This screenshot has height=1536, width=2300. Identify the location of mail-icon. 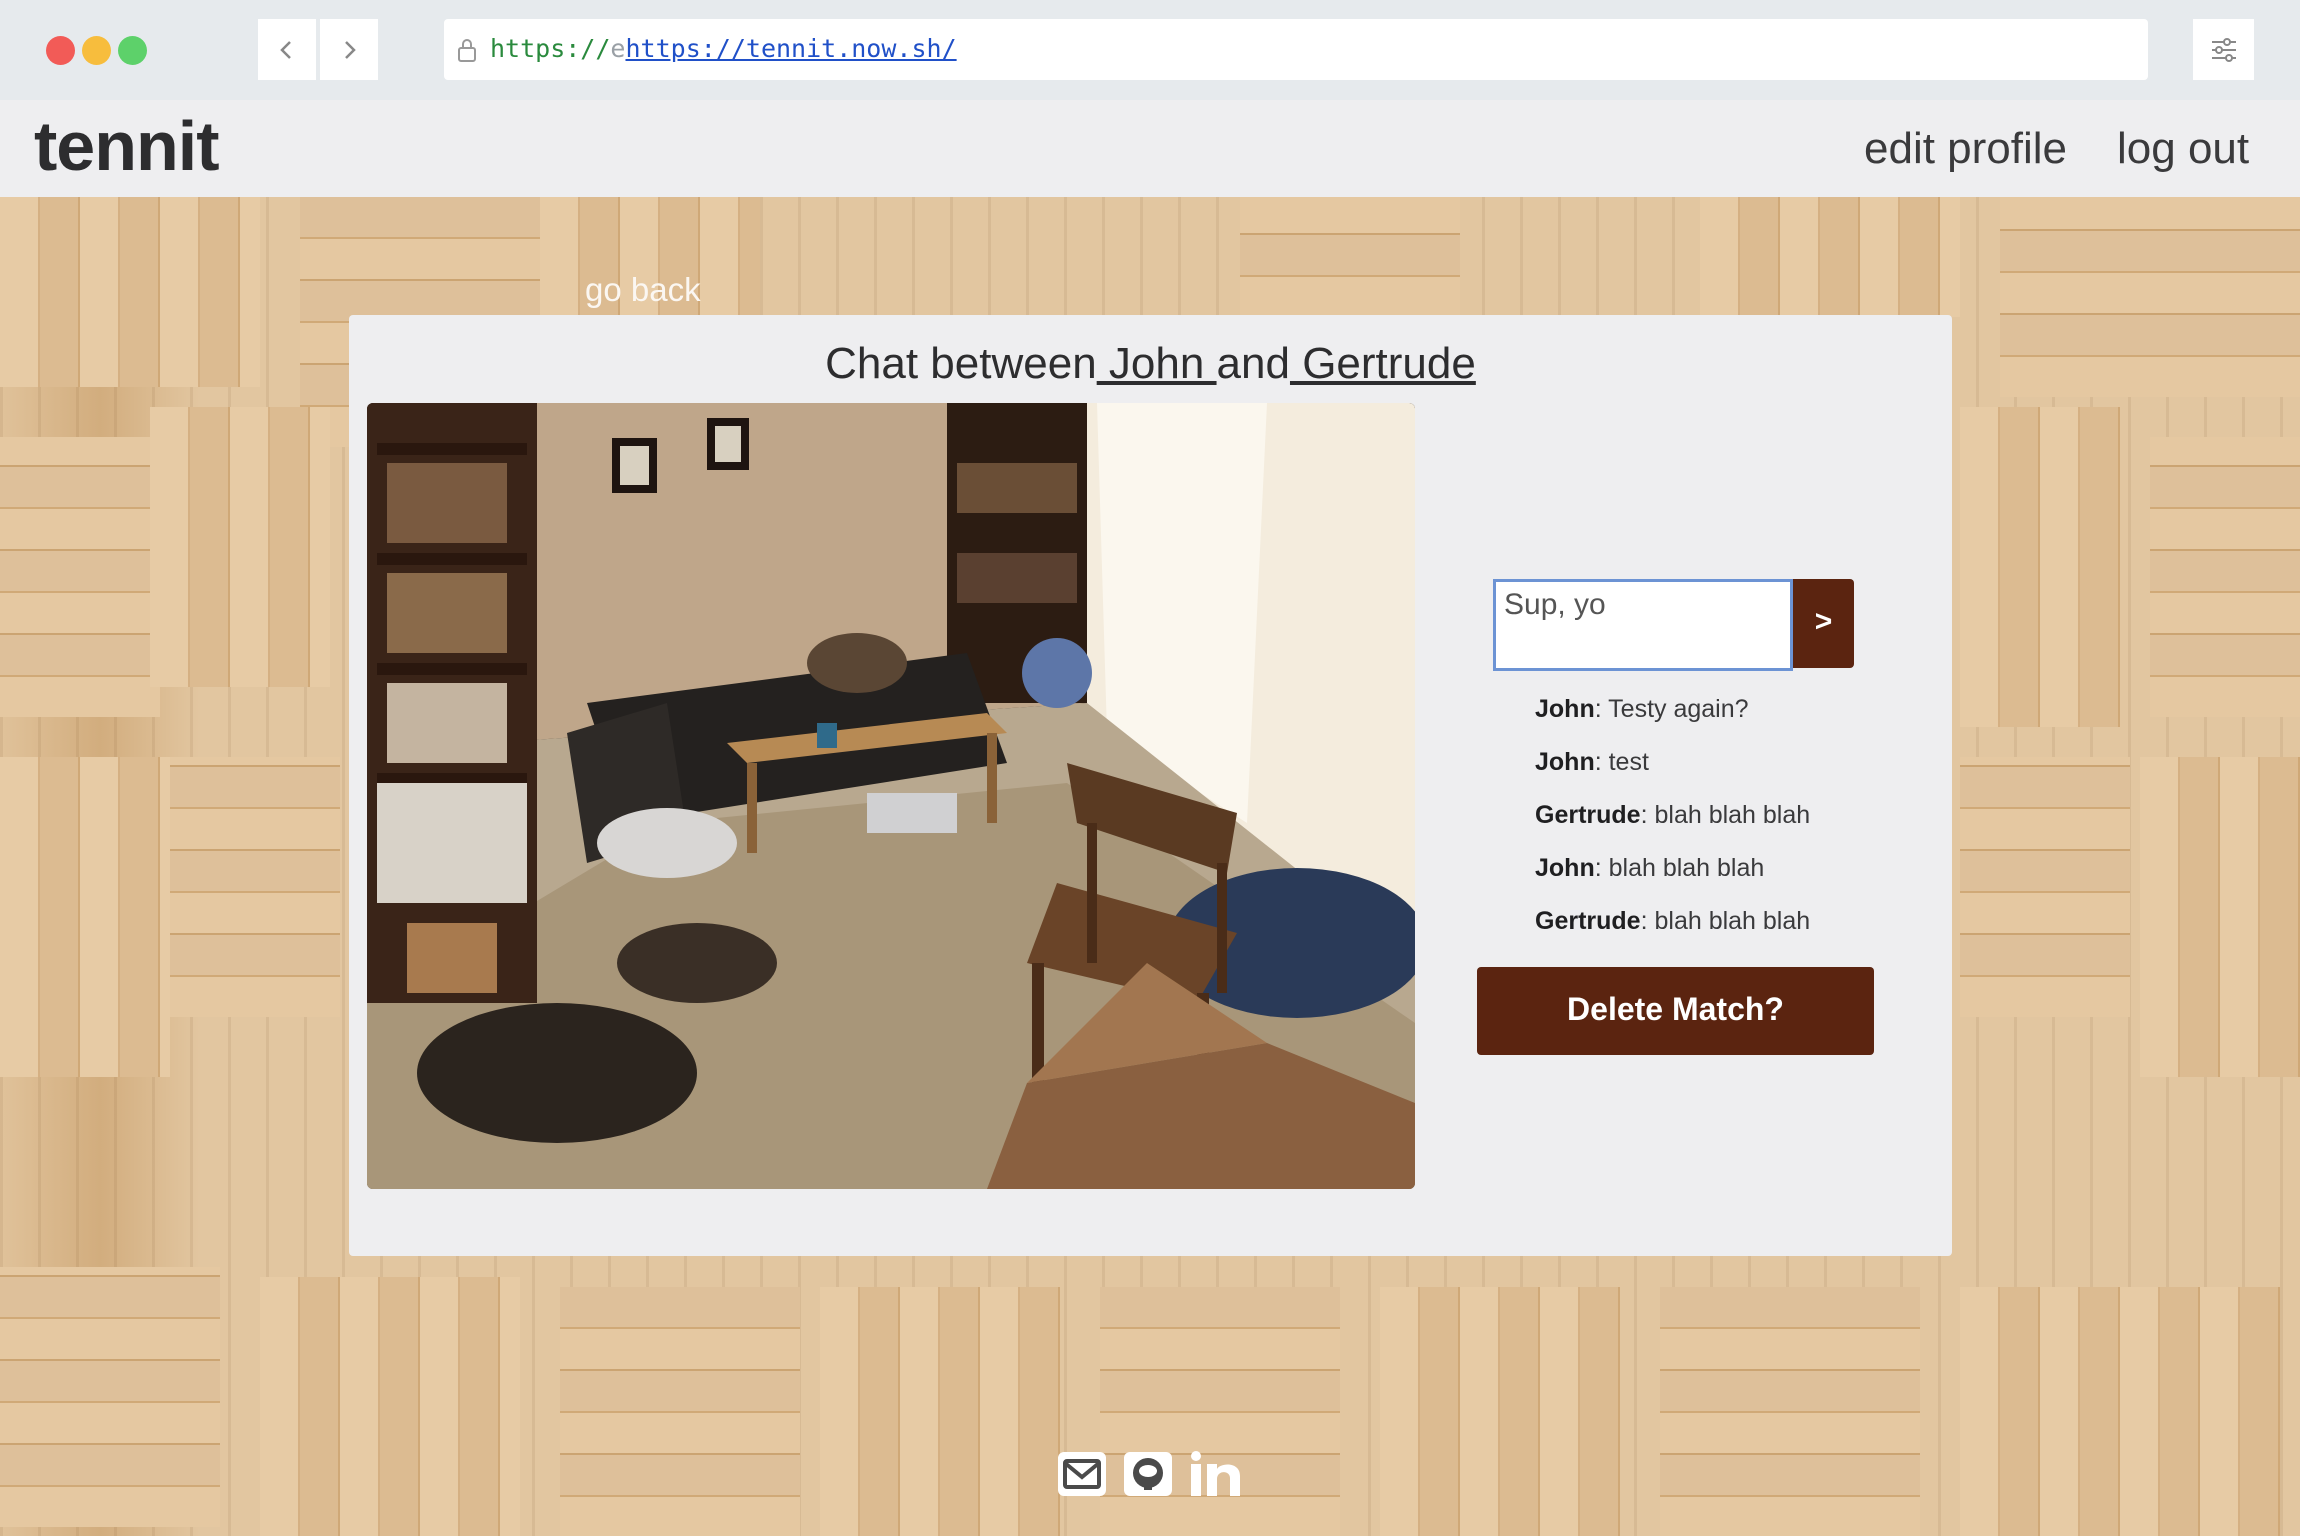
(1082, 1474).